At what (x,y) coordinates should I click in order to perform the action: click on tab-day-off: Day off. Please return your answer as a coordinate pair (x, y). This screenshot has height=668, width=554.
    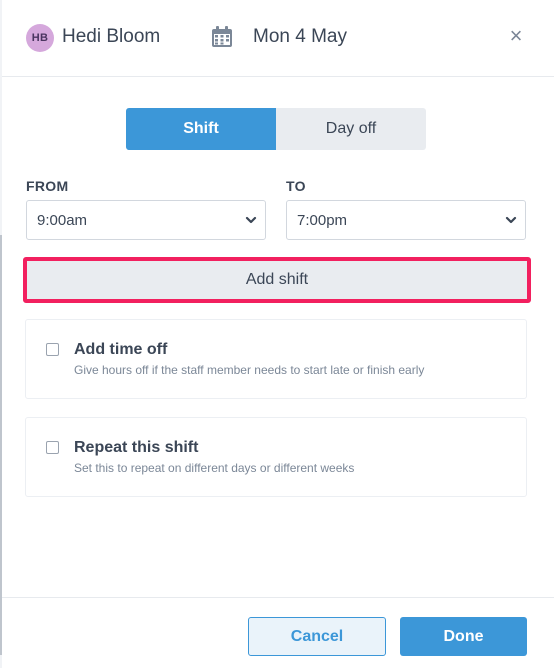
    Looking at the image, I should click on (351, 129).